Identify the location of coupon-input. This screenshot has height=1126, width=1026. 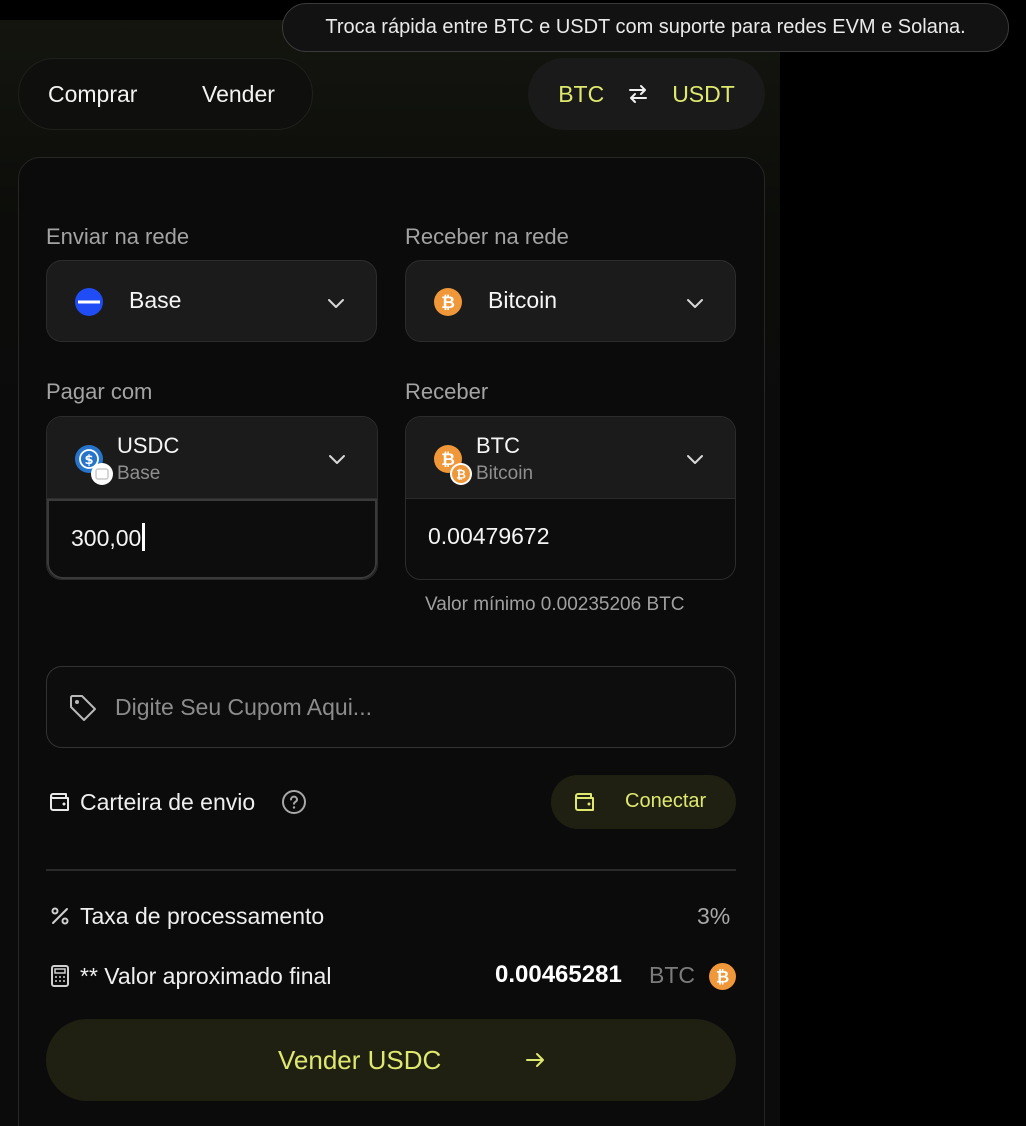
(415, 707).